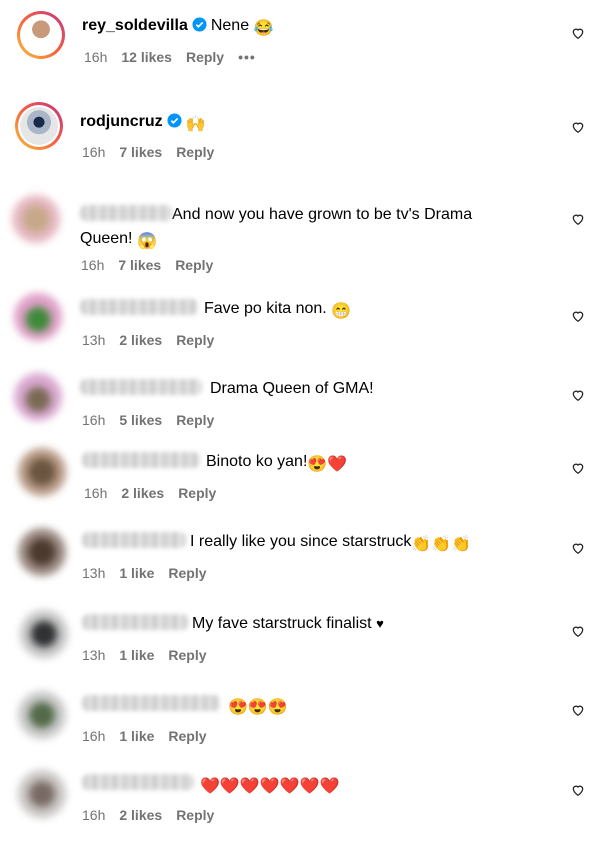 The width and height of the screenshot is (600, 847). I want to click on comment-text: I really like you since starstruck, so click(301, 541).